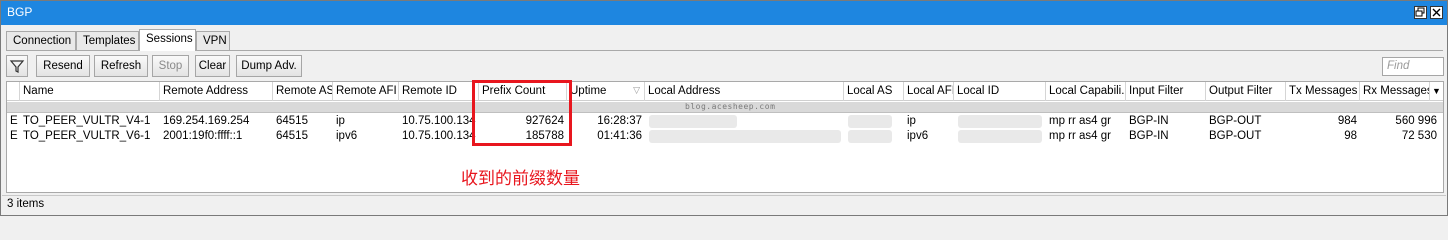 The image size is (1448, 240). Describe the element at coordinates (269, 66) in the screenshot. I see `dump-adv-button: Dump Adv.` at that location.